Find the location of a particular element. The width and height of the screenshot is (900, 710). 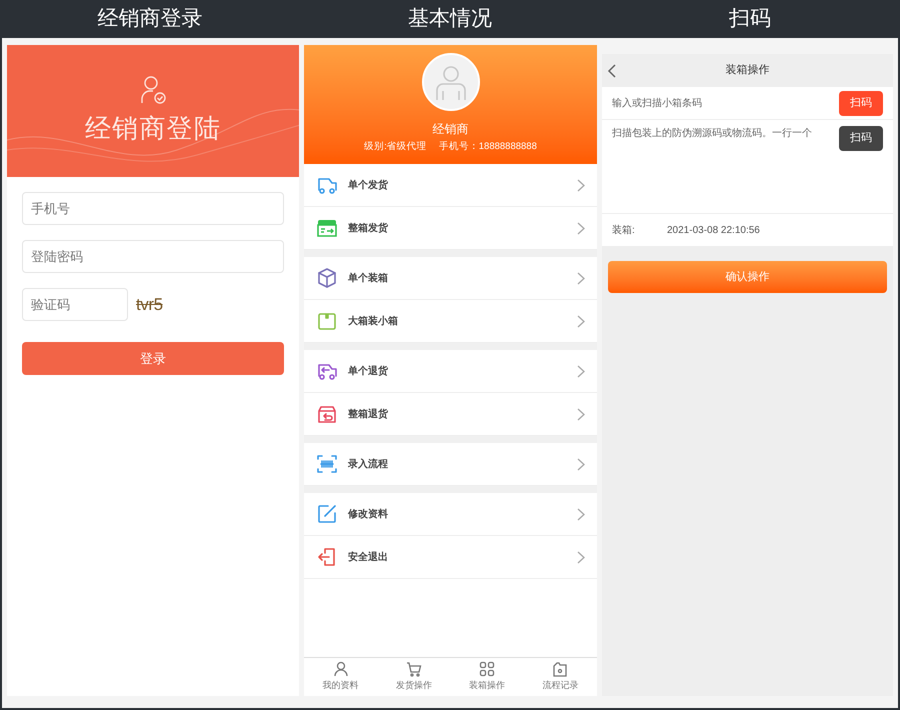

password-field: 登陆密码 is located at coordinates (153, 256).